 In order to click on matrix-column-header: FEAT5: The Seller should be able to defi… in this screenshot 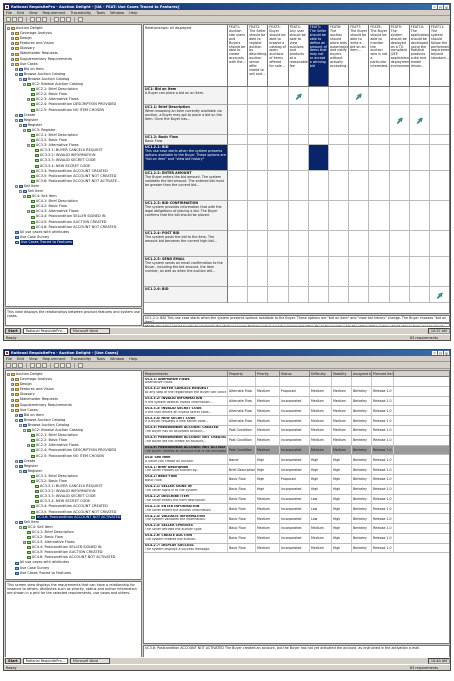, I will do `click(318, 56)`.